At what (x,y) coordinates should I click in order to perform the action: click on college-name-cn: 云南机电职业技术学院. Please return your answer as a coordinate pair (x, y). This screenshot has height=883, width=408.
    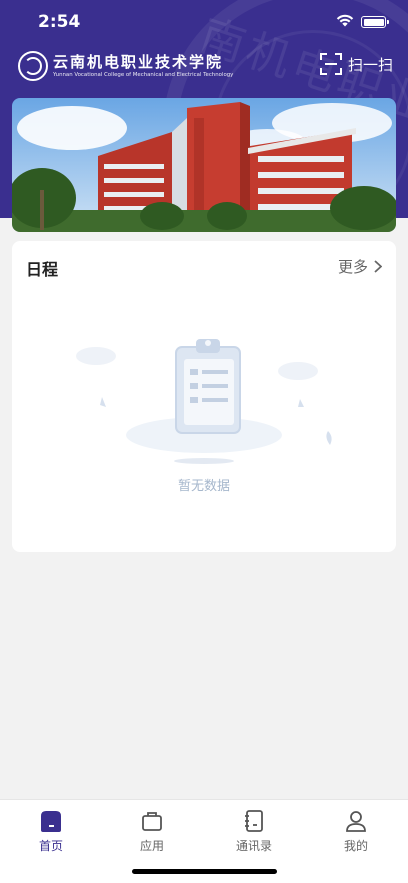
    Looking at the image, I should click on (138, 62).